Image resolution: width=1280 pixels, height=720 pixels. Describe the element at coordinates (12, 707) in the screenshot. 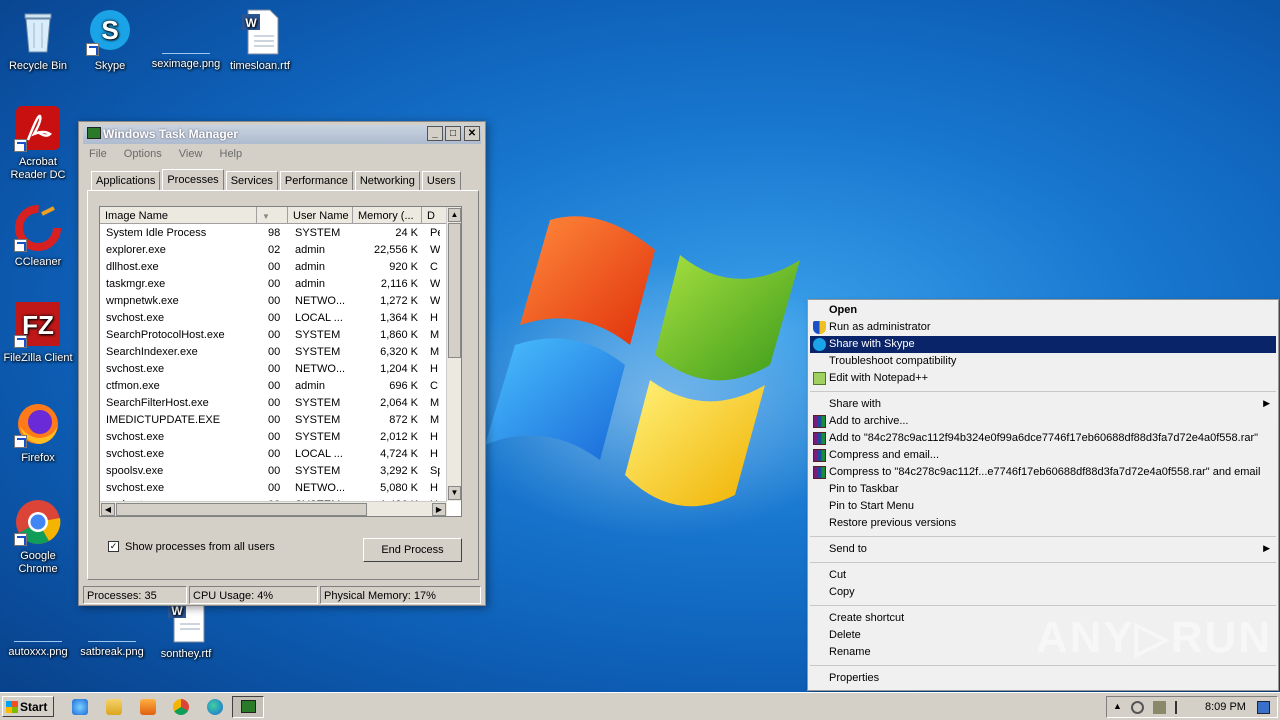

I see `windows-flag-icon` at that location.